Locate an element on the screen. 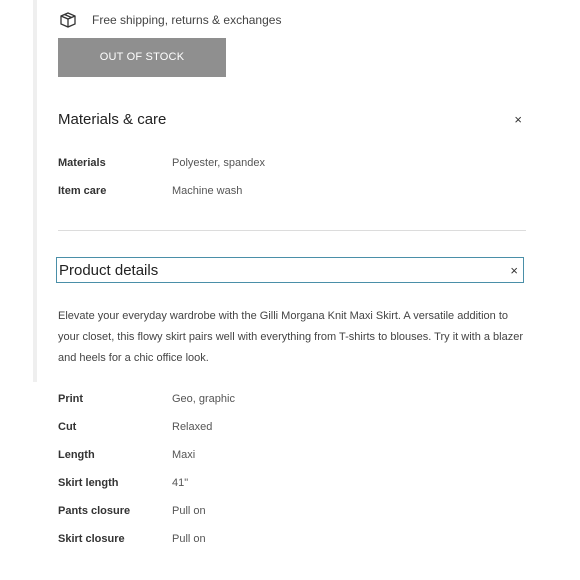 This screenshot has width=580, height=580. spec-value: Geo, graphic is located at coordinates (203, 399).